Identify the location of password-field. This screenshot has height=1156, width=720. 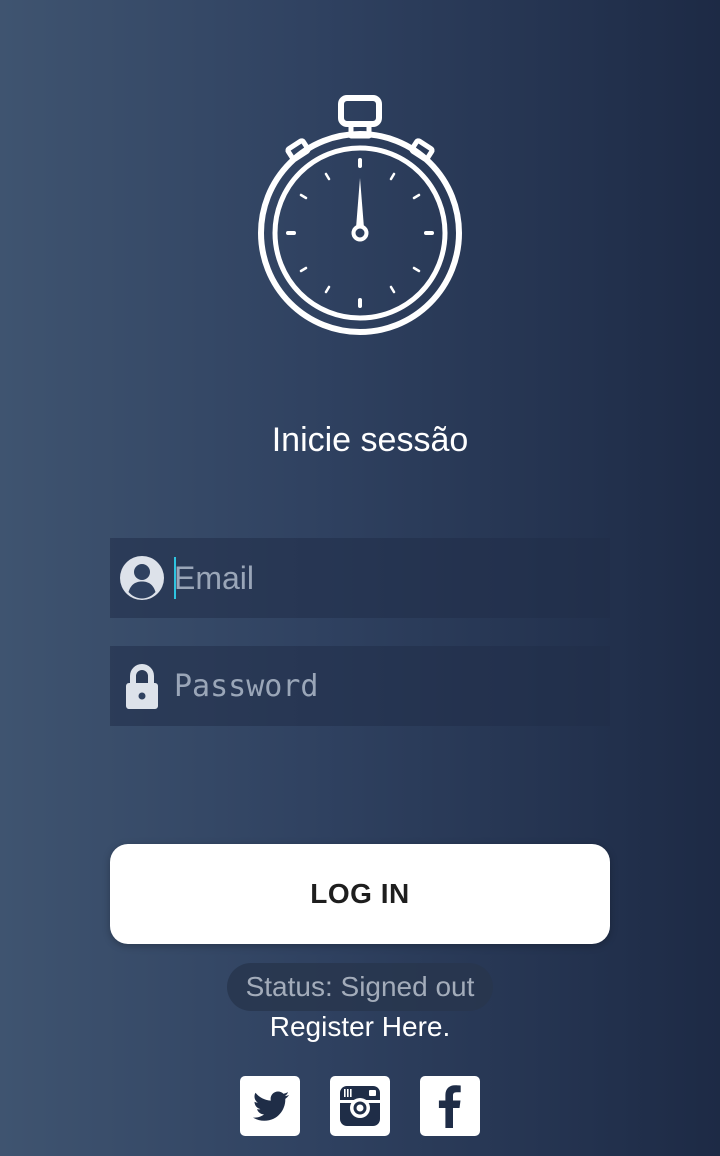
(360, 686).